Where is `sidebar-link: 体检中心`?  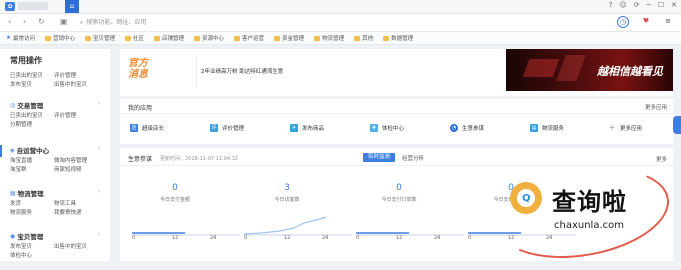
sidebar-link: 体检中心 is located at coordinates (21, 255).